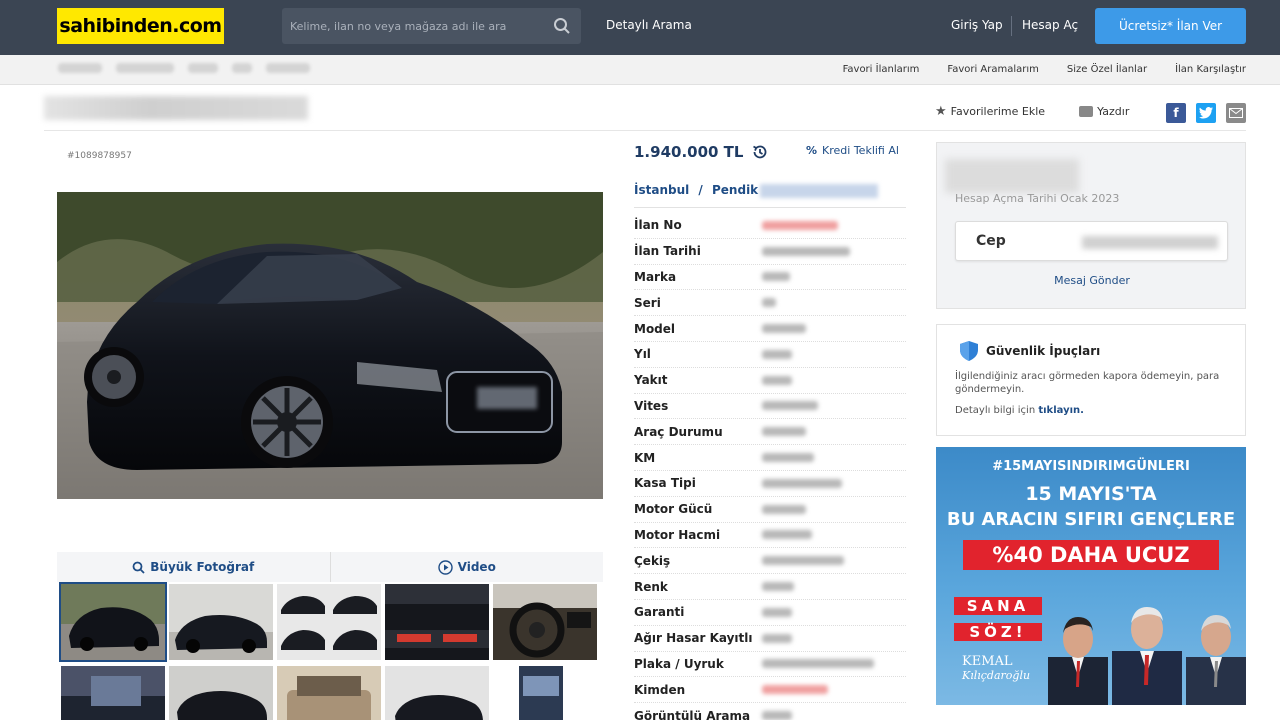 The width and height of the screenshot is (1280, 720). I want to click on facebook-icon: f, so click(1176, 113).